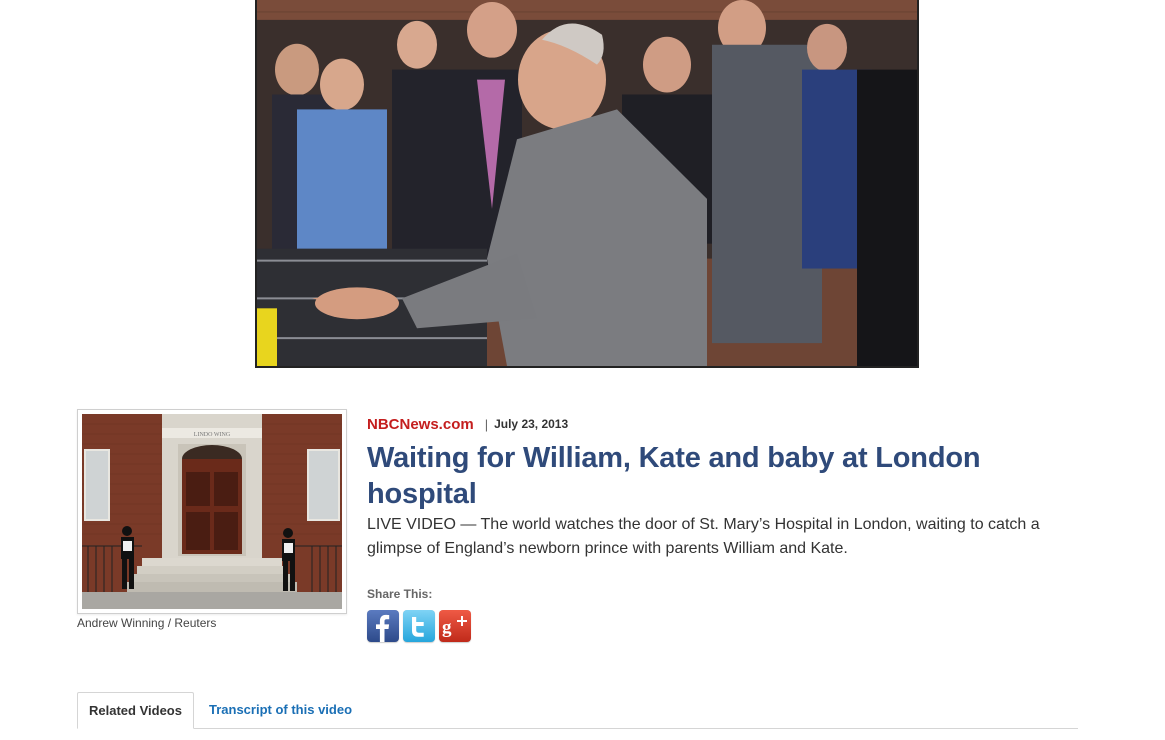 This screenshot has width=1165, height=740. Describe the element at coordinates (400, 594) in the screenshot. I see `share-label: Share This:` at that location.